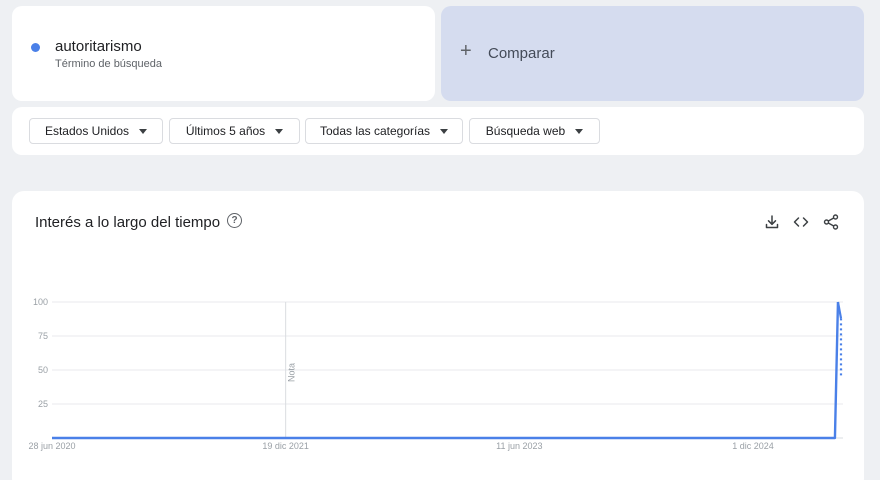 This screenshot has height=480, width=880. What do you see at coordinates (375, 131) in the screenshot?
I see `filter-category-label: Todas las categorías` at bounding box center [375, 131].